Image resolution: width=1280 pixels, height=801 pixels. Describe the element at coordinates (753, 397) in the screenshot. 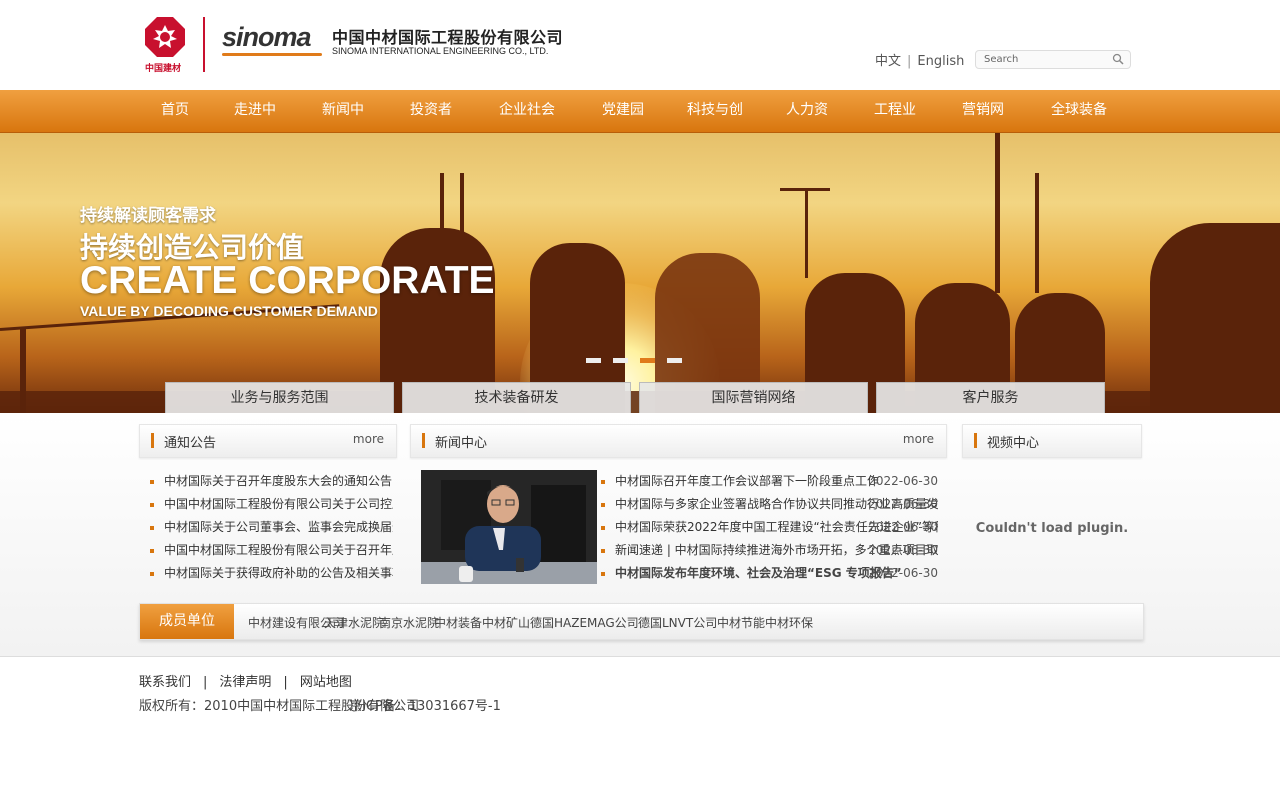

I see `quick-link-marketing: 国际营销网络` at that location.